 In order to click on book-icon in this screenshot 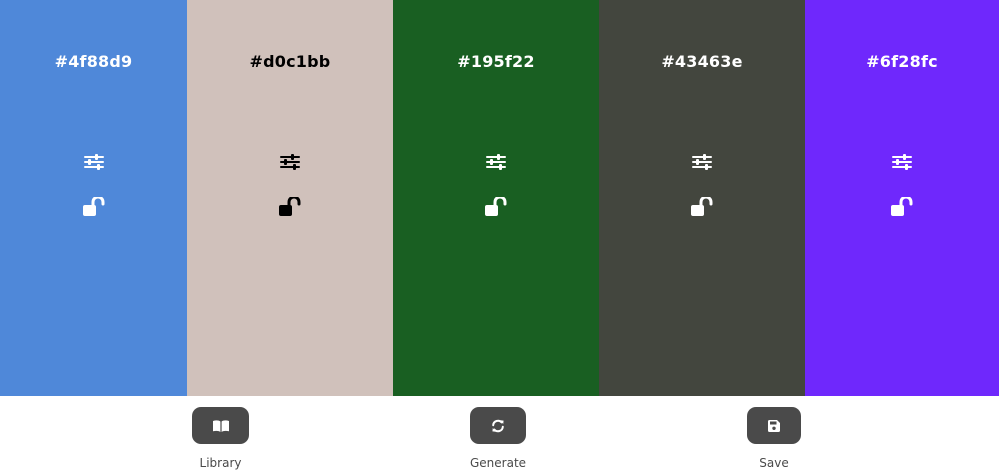, I will do `click(220, 425)`.